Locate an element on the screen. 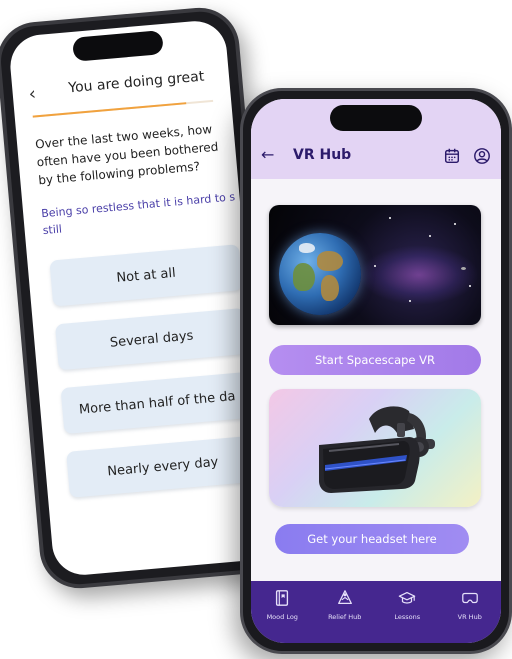 This screenshot has height=659, width=512. vr-headset-card is located at coordinates (375, 448).